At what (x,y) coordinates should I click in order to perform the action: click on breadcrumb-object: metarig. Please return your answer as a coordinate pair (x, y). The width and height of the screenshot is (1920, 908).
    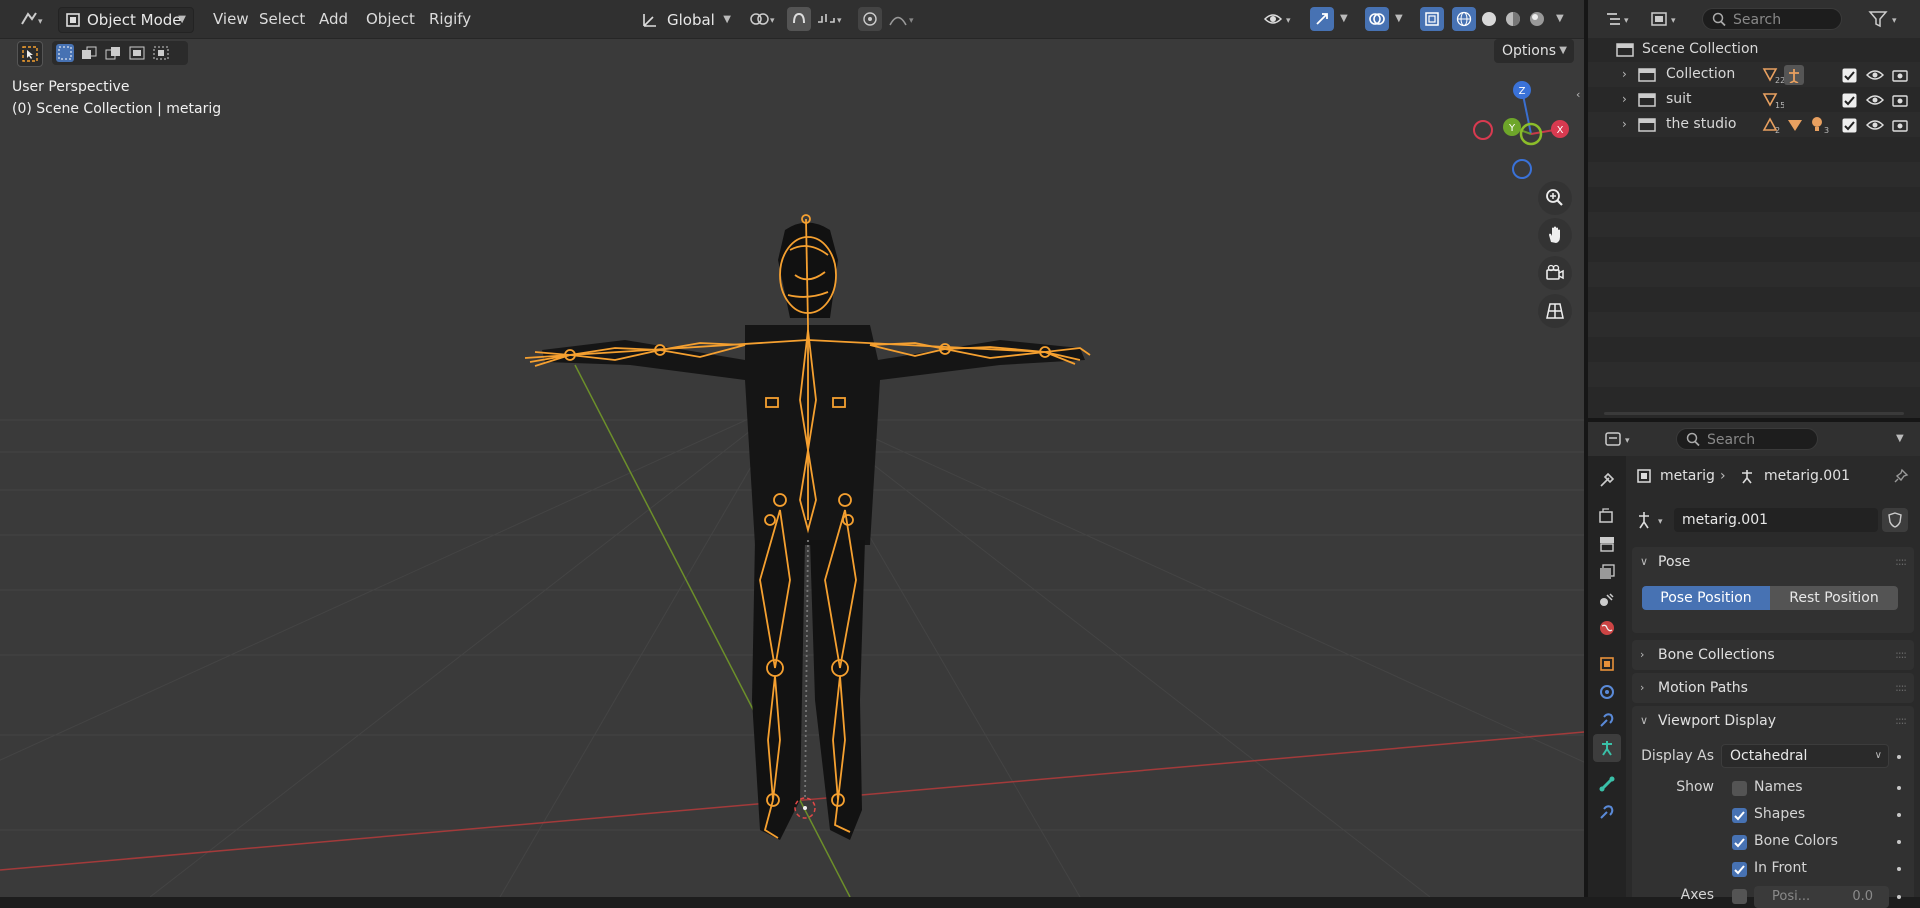
    Looking at the image, I should click on (1687, 476).